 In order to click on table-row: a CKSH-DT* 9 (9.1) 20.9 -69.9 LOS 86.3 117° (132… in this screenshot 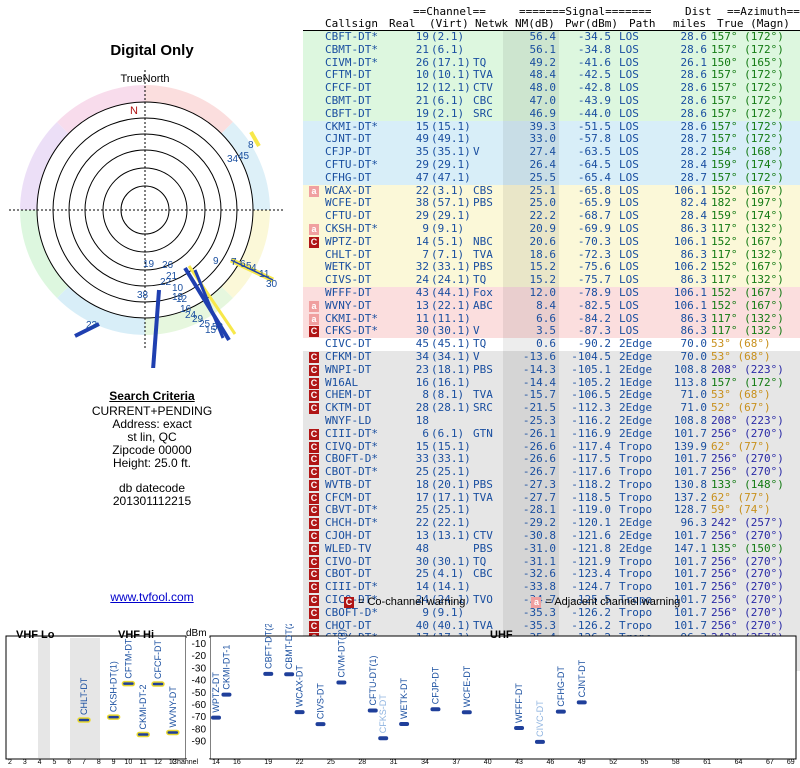, I will do `click(551, 229)`.